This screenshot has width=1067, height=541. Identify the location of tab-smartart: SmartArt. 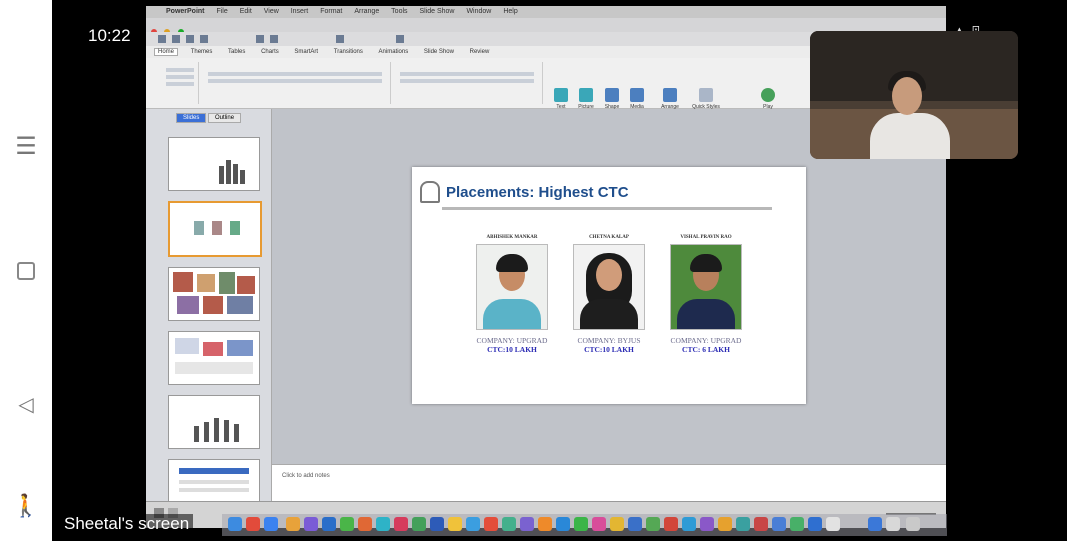
(306, 52).